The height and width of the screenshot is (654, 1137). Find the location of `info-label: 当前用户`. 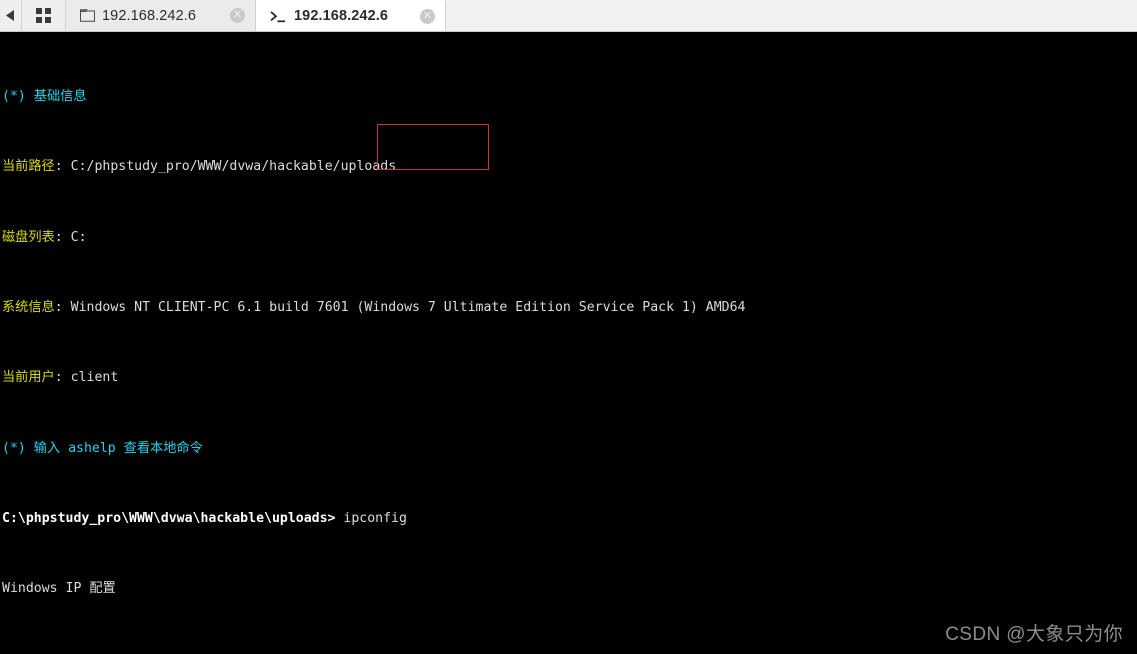

info-label: 当前用户 is located at coordinates (28, 378).